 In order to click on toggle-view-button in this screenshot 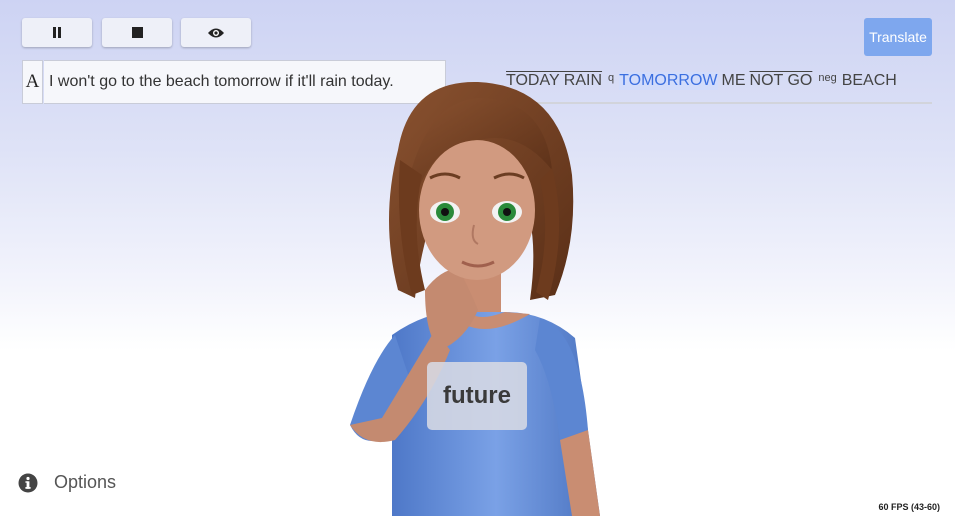, I will do `click(216, 32)`.